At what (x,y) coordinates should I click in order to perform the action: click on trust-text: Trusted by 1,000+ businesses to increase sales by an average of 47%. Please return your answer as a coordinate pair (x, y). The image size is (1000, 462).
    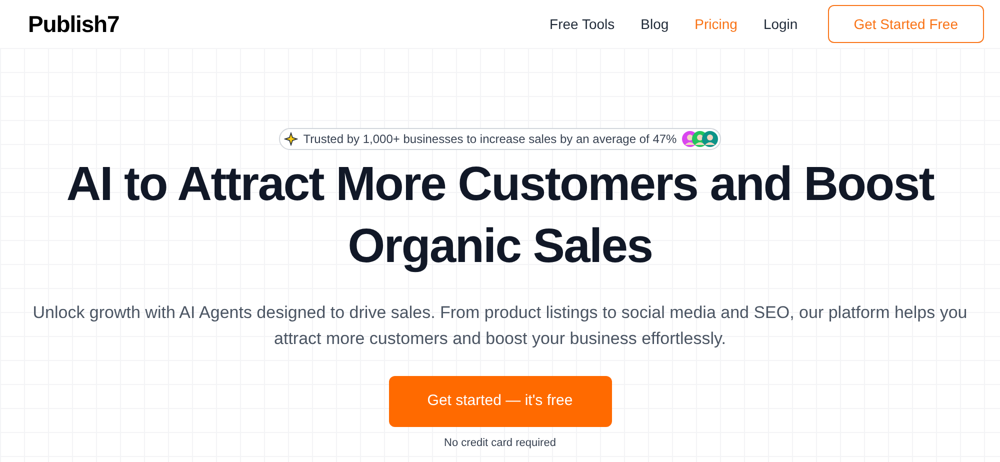
    Looking at the image, I should click on (490, 139).